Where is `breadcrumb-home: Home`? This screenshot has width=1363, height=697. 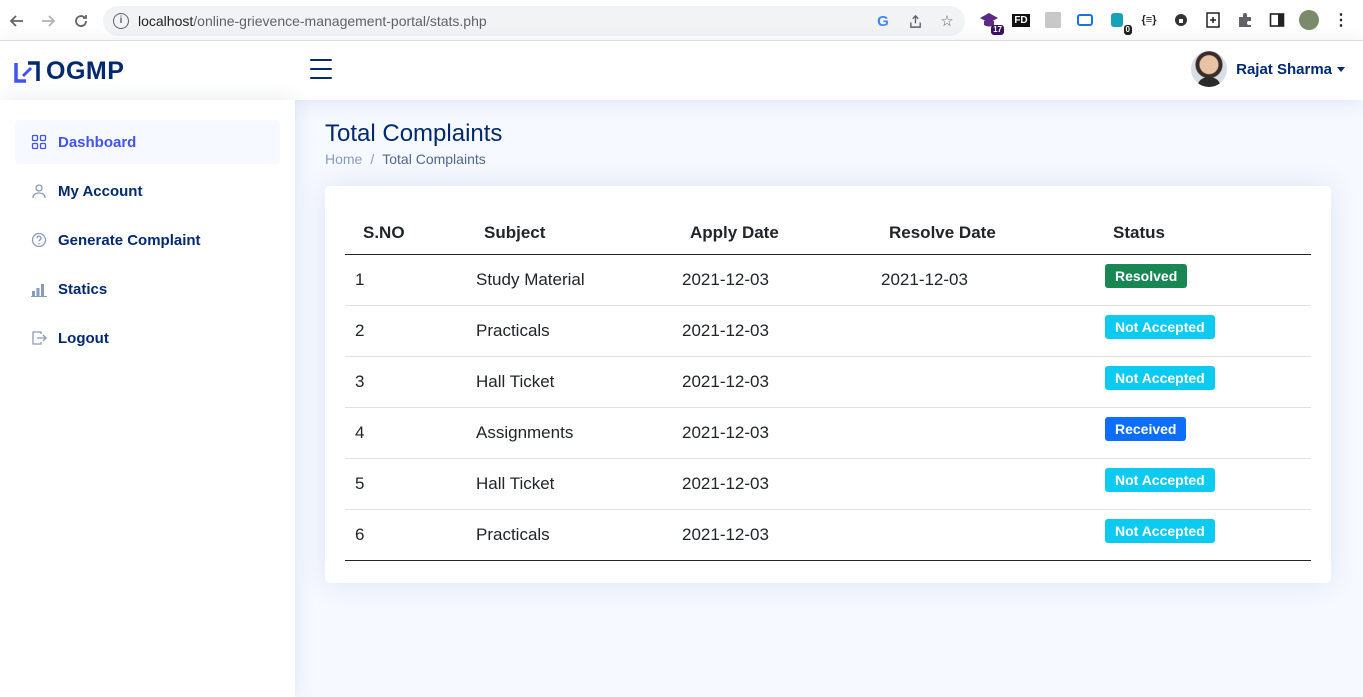
breadcrumb-home: Home is located at coordinates (343, 159).